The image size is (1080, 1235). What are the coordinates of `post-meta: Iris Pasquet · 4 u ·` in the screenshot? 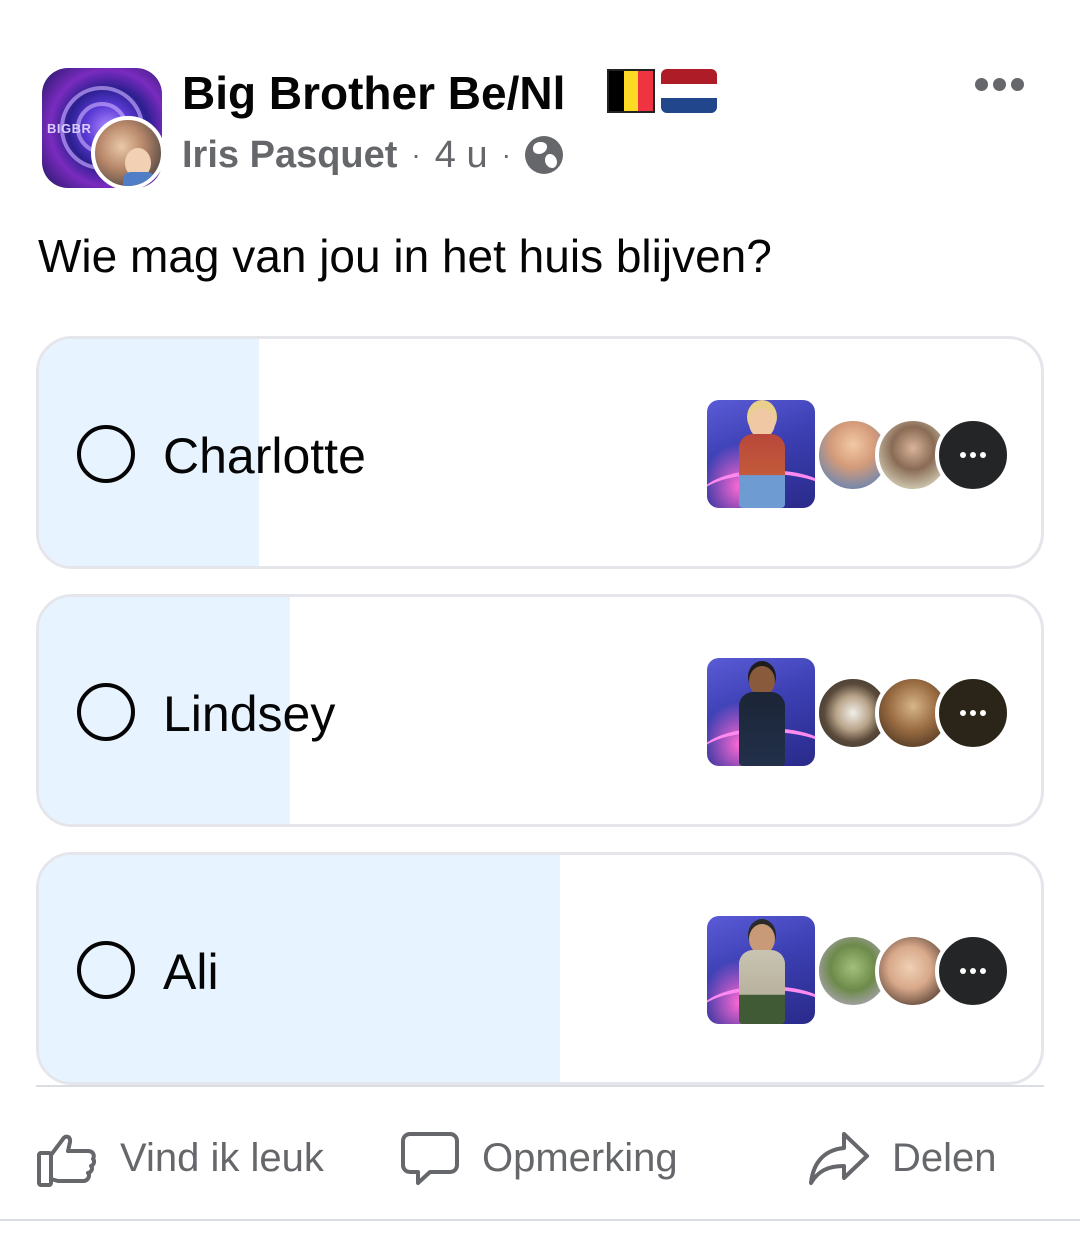 It's located at (372, 155).